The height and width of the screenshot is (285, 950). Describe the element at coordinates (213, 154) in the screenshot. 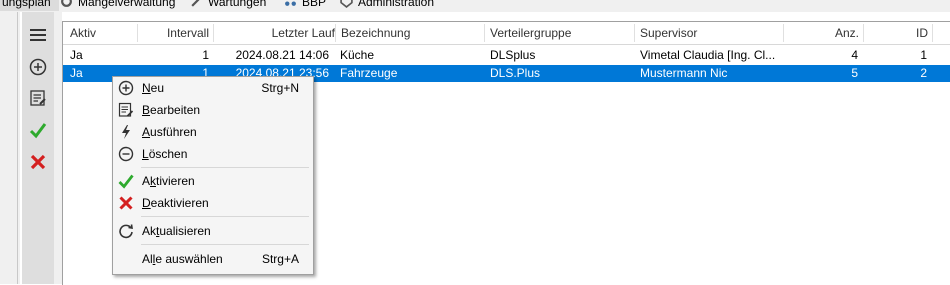

I see `menu-item-loeschen: Löschen` at that location.